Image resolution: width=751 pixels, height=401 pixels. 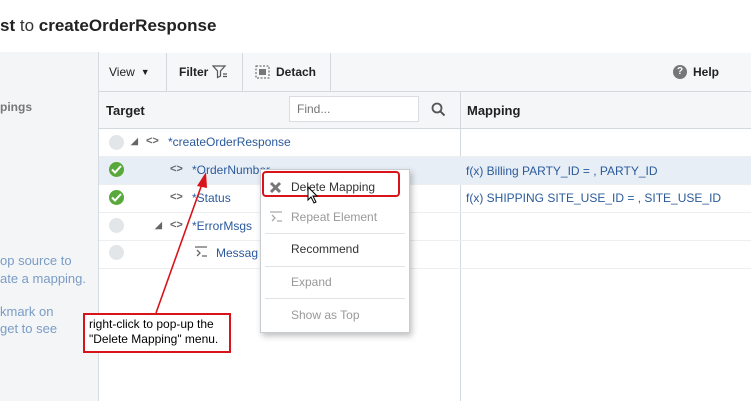 I want to click on menu-item-label: Recommend, so click(x=325, y=249).